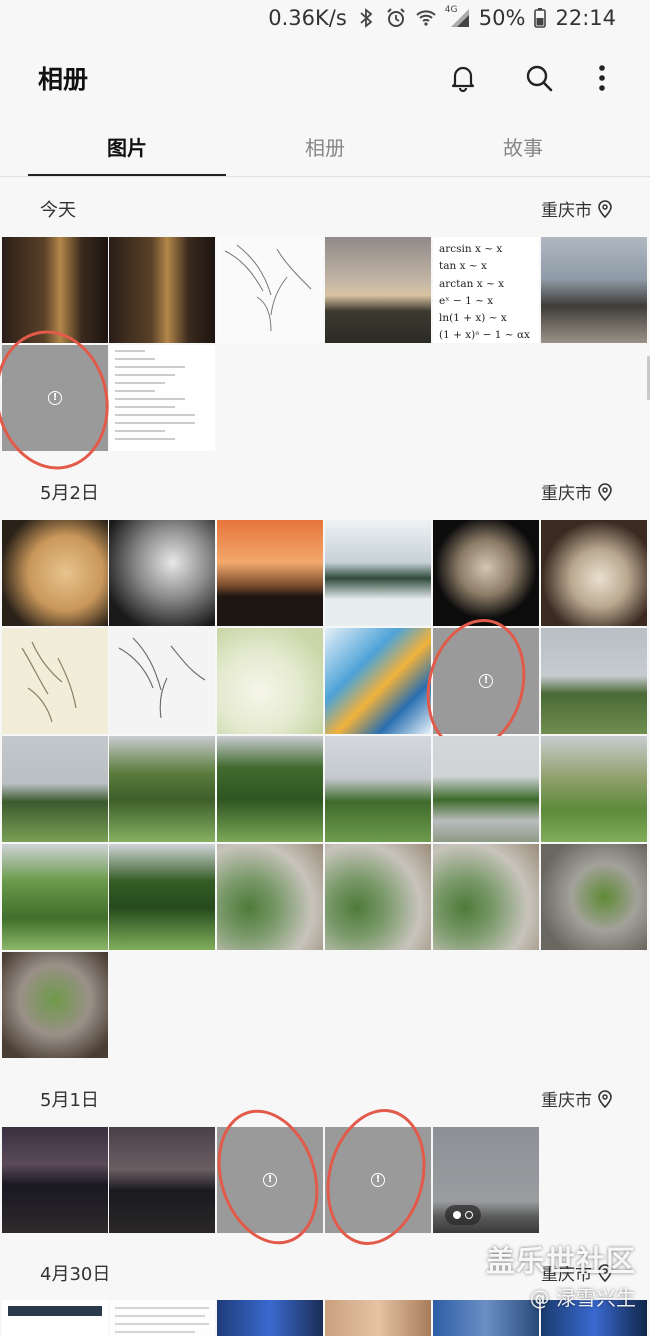 This screenshot has height=1336, width=650. Describe the element at coordinates (75, 1274) in the screenshot. I see `section-date: 4月30日` at that location.